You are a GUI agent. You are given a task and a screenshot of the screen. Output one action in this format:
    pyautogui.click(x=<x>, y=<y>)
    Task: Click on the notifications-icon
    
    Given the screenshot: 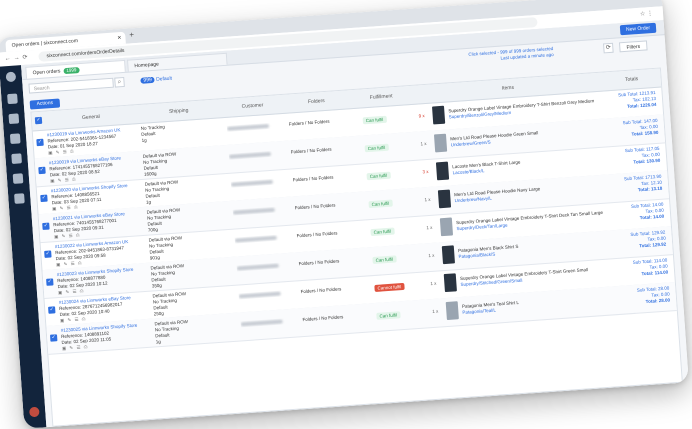 What is the action you would take?
    pyautogui.click(x=34, y=412)
    